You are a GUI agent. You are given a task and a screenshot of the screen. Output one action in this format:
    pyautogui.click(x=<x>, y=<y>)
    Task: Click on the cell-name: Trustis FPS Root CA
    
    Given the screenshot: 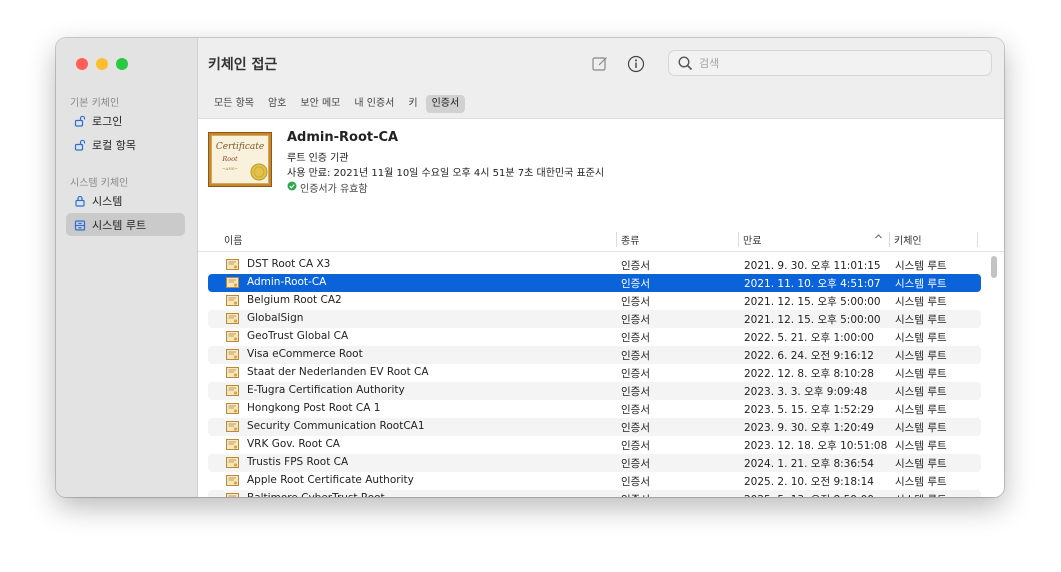 What is the action you would take?
    pyautogui.click(x=298, y=462)
    